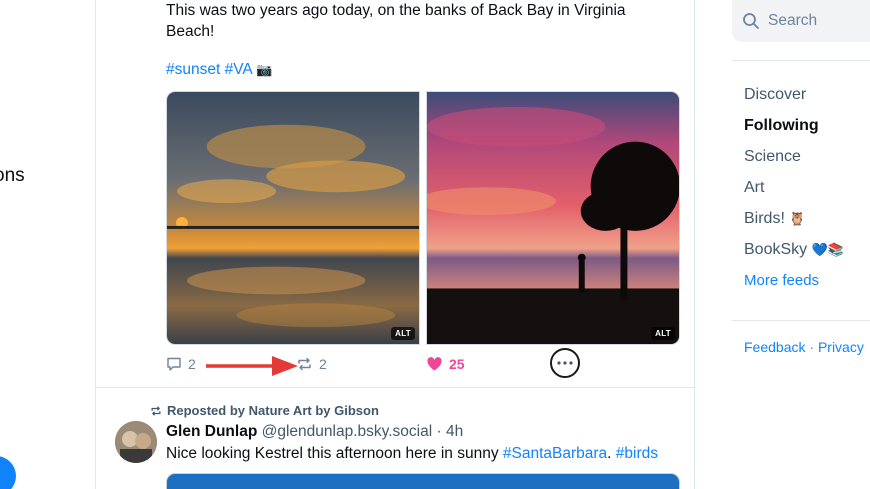 This screenshot has height=489, width=870. What do you see at coordinates (781, 125) in the screenshot?
I see `feed-item-label: Following` at bounding box center [781, 125].